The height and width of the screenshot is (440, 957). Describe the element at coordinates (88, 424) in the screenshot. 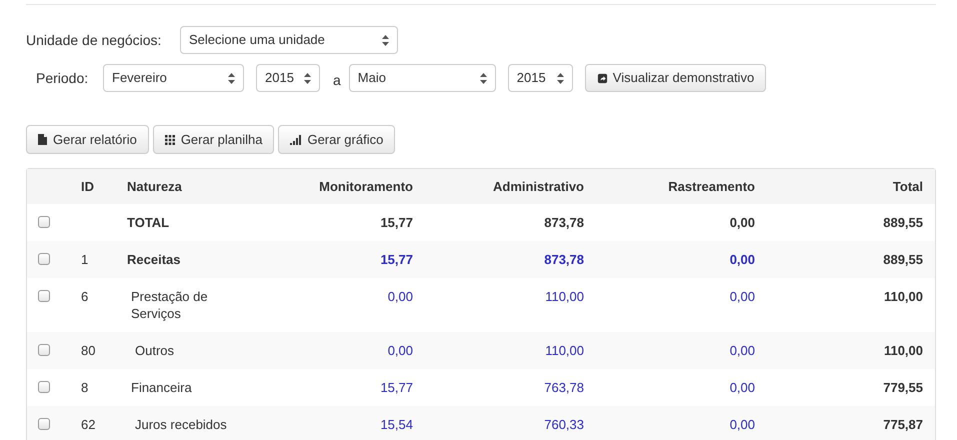

I see `id-cell: 62` at that location.